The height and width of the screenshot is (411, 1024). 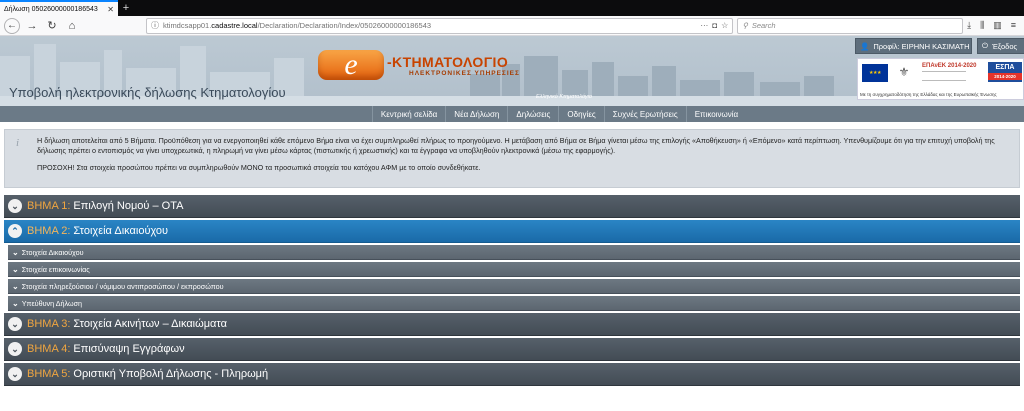 I want to click on search-input: ⚲ Search, so click(x=850, y=25).